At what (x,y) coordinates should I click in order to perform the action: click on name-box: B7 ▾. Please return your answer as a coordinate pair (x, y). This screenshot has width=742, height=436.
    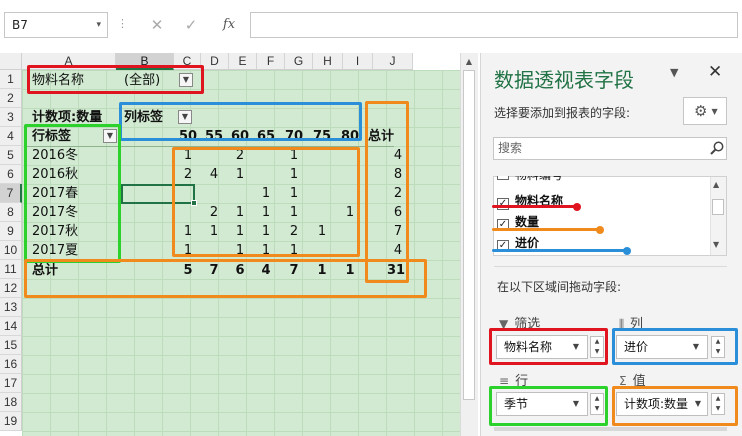
    Looking at the image, I should click on (56, 25).